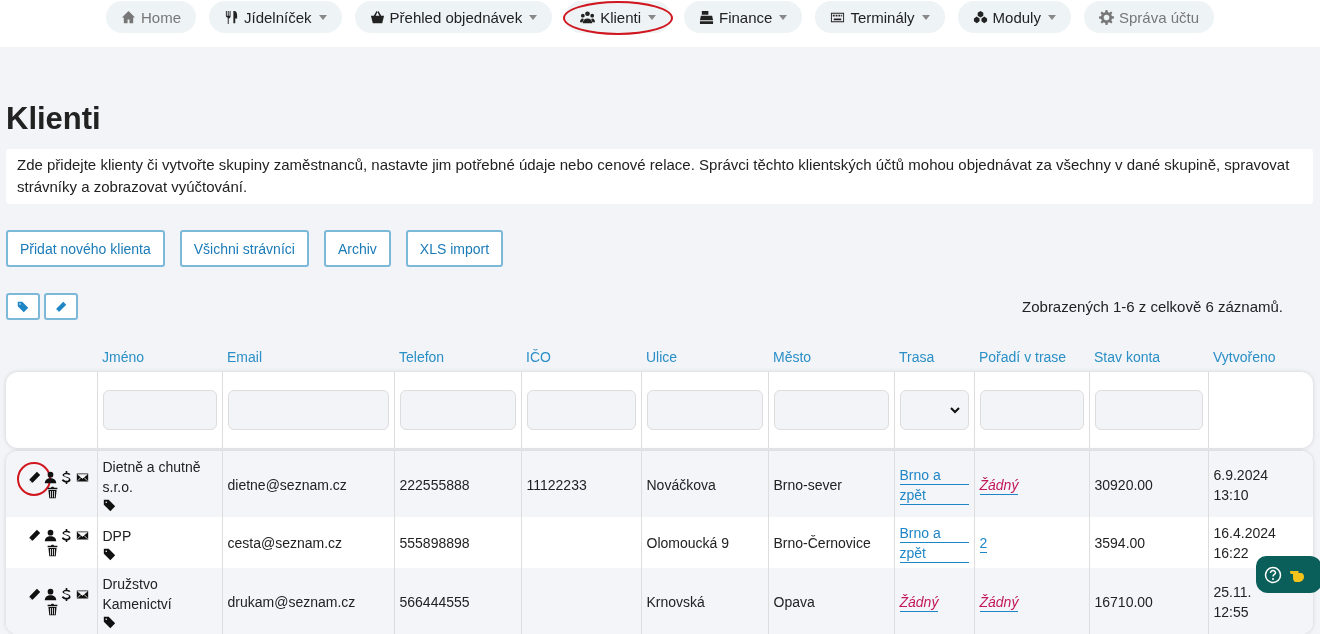  Describe the element at coordinates (137, 594) in the screenshot. I see `client-name: Družstvo Kamenictví` at that location.